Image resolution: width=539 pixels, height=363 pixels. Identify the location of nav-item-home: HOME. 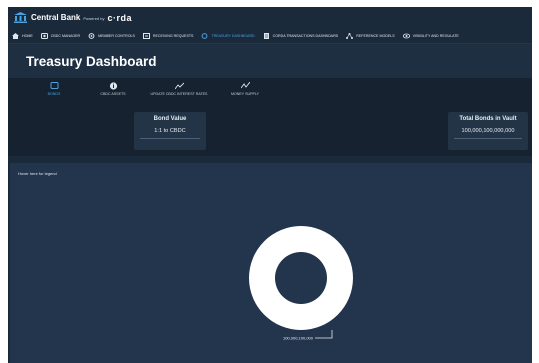
(22, 35).